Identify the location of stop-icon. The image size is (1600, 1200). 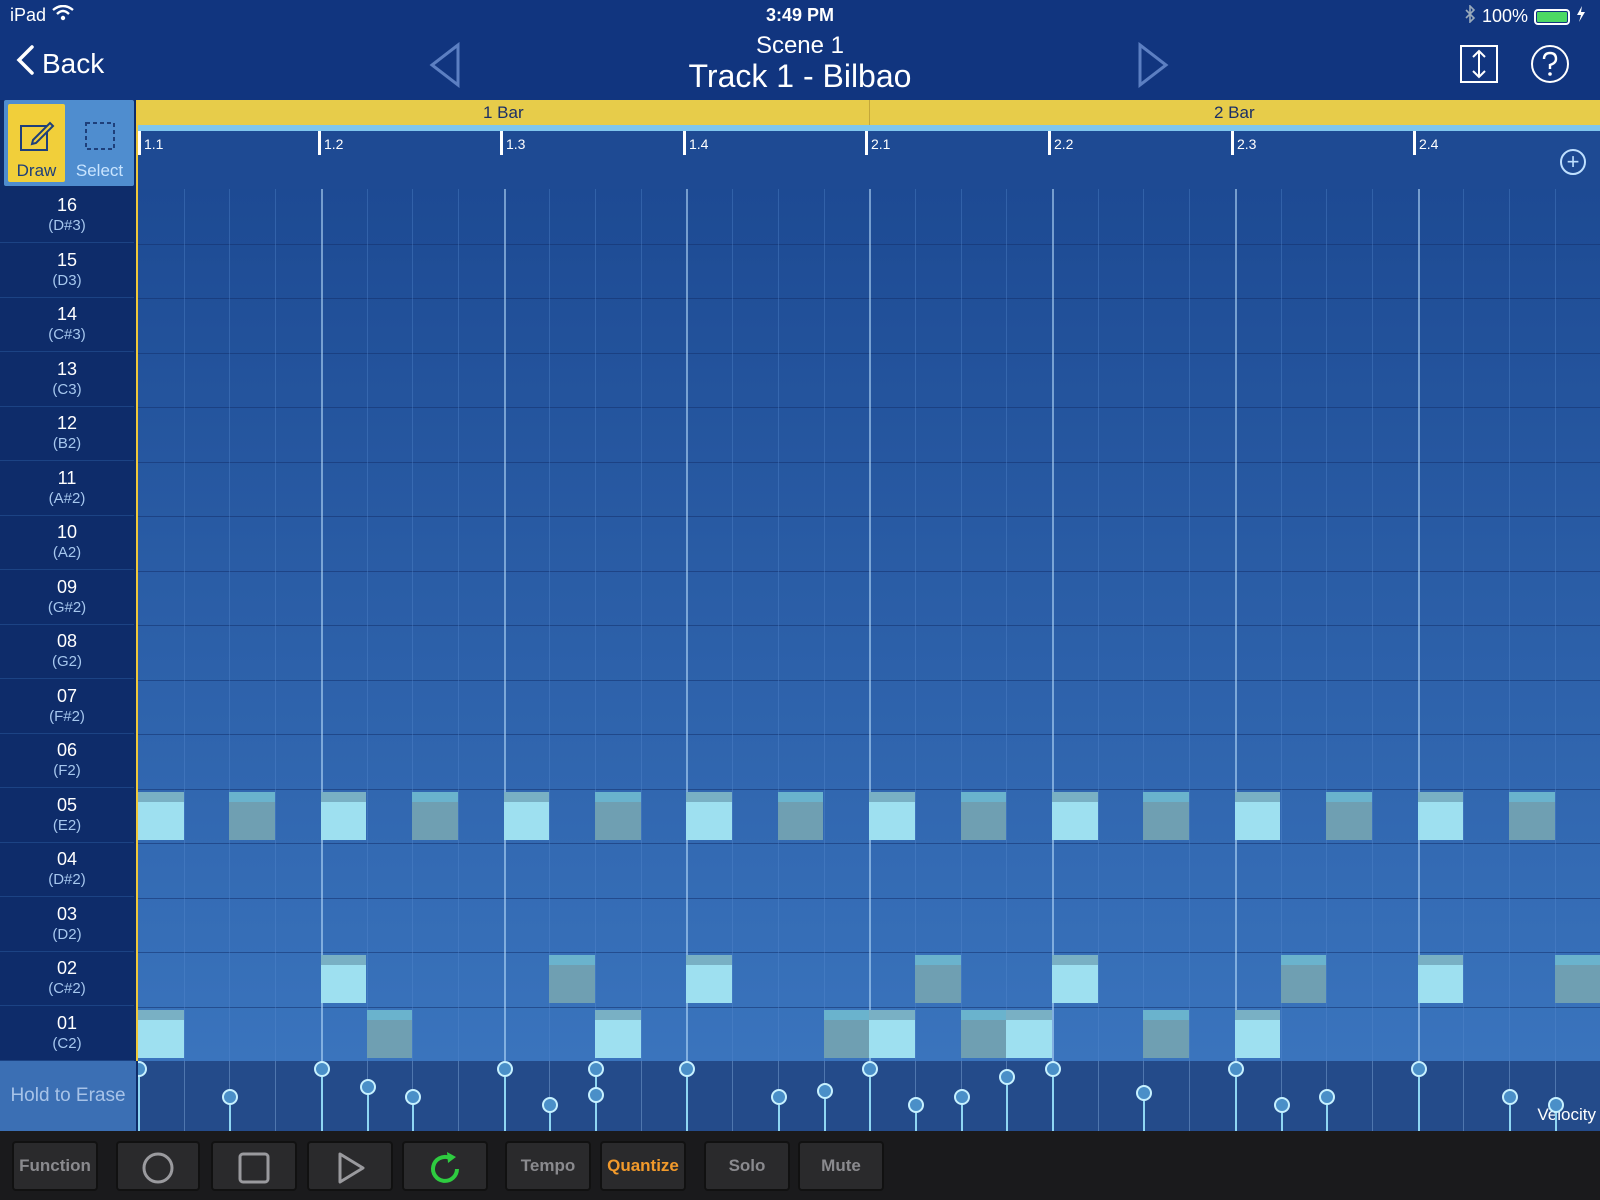
(254, 1170).